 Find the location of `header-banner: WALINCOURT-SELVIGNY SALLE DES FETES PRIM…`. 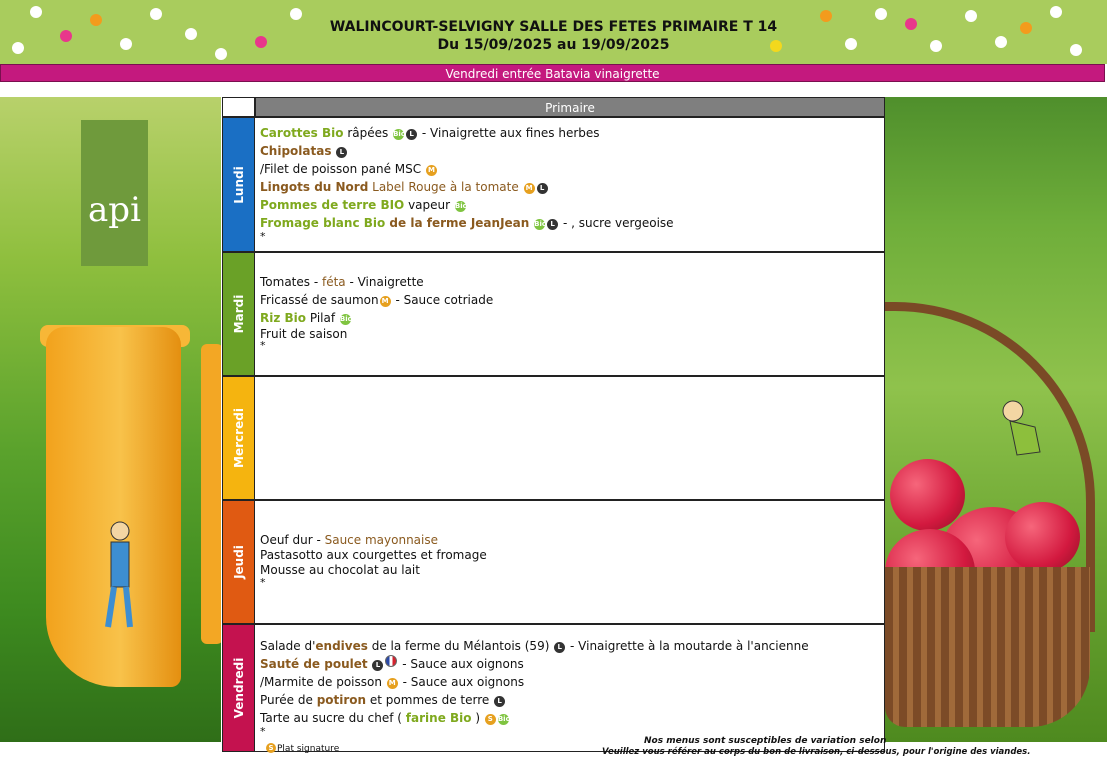

header-banner: WALINCOURT-SELVIGNY SALLE DES FETES PRIM… is located at coordinates (553, 32).